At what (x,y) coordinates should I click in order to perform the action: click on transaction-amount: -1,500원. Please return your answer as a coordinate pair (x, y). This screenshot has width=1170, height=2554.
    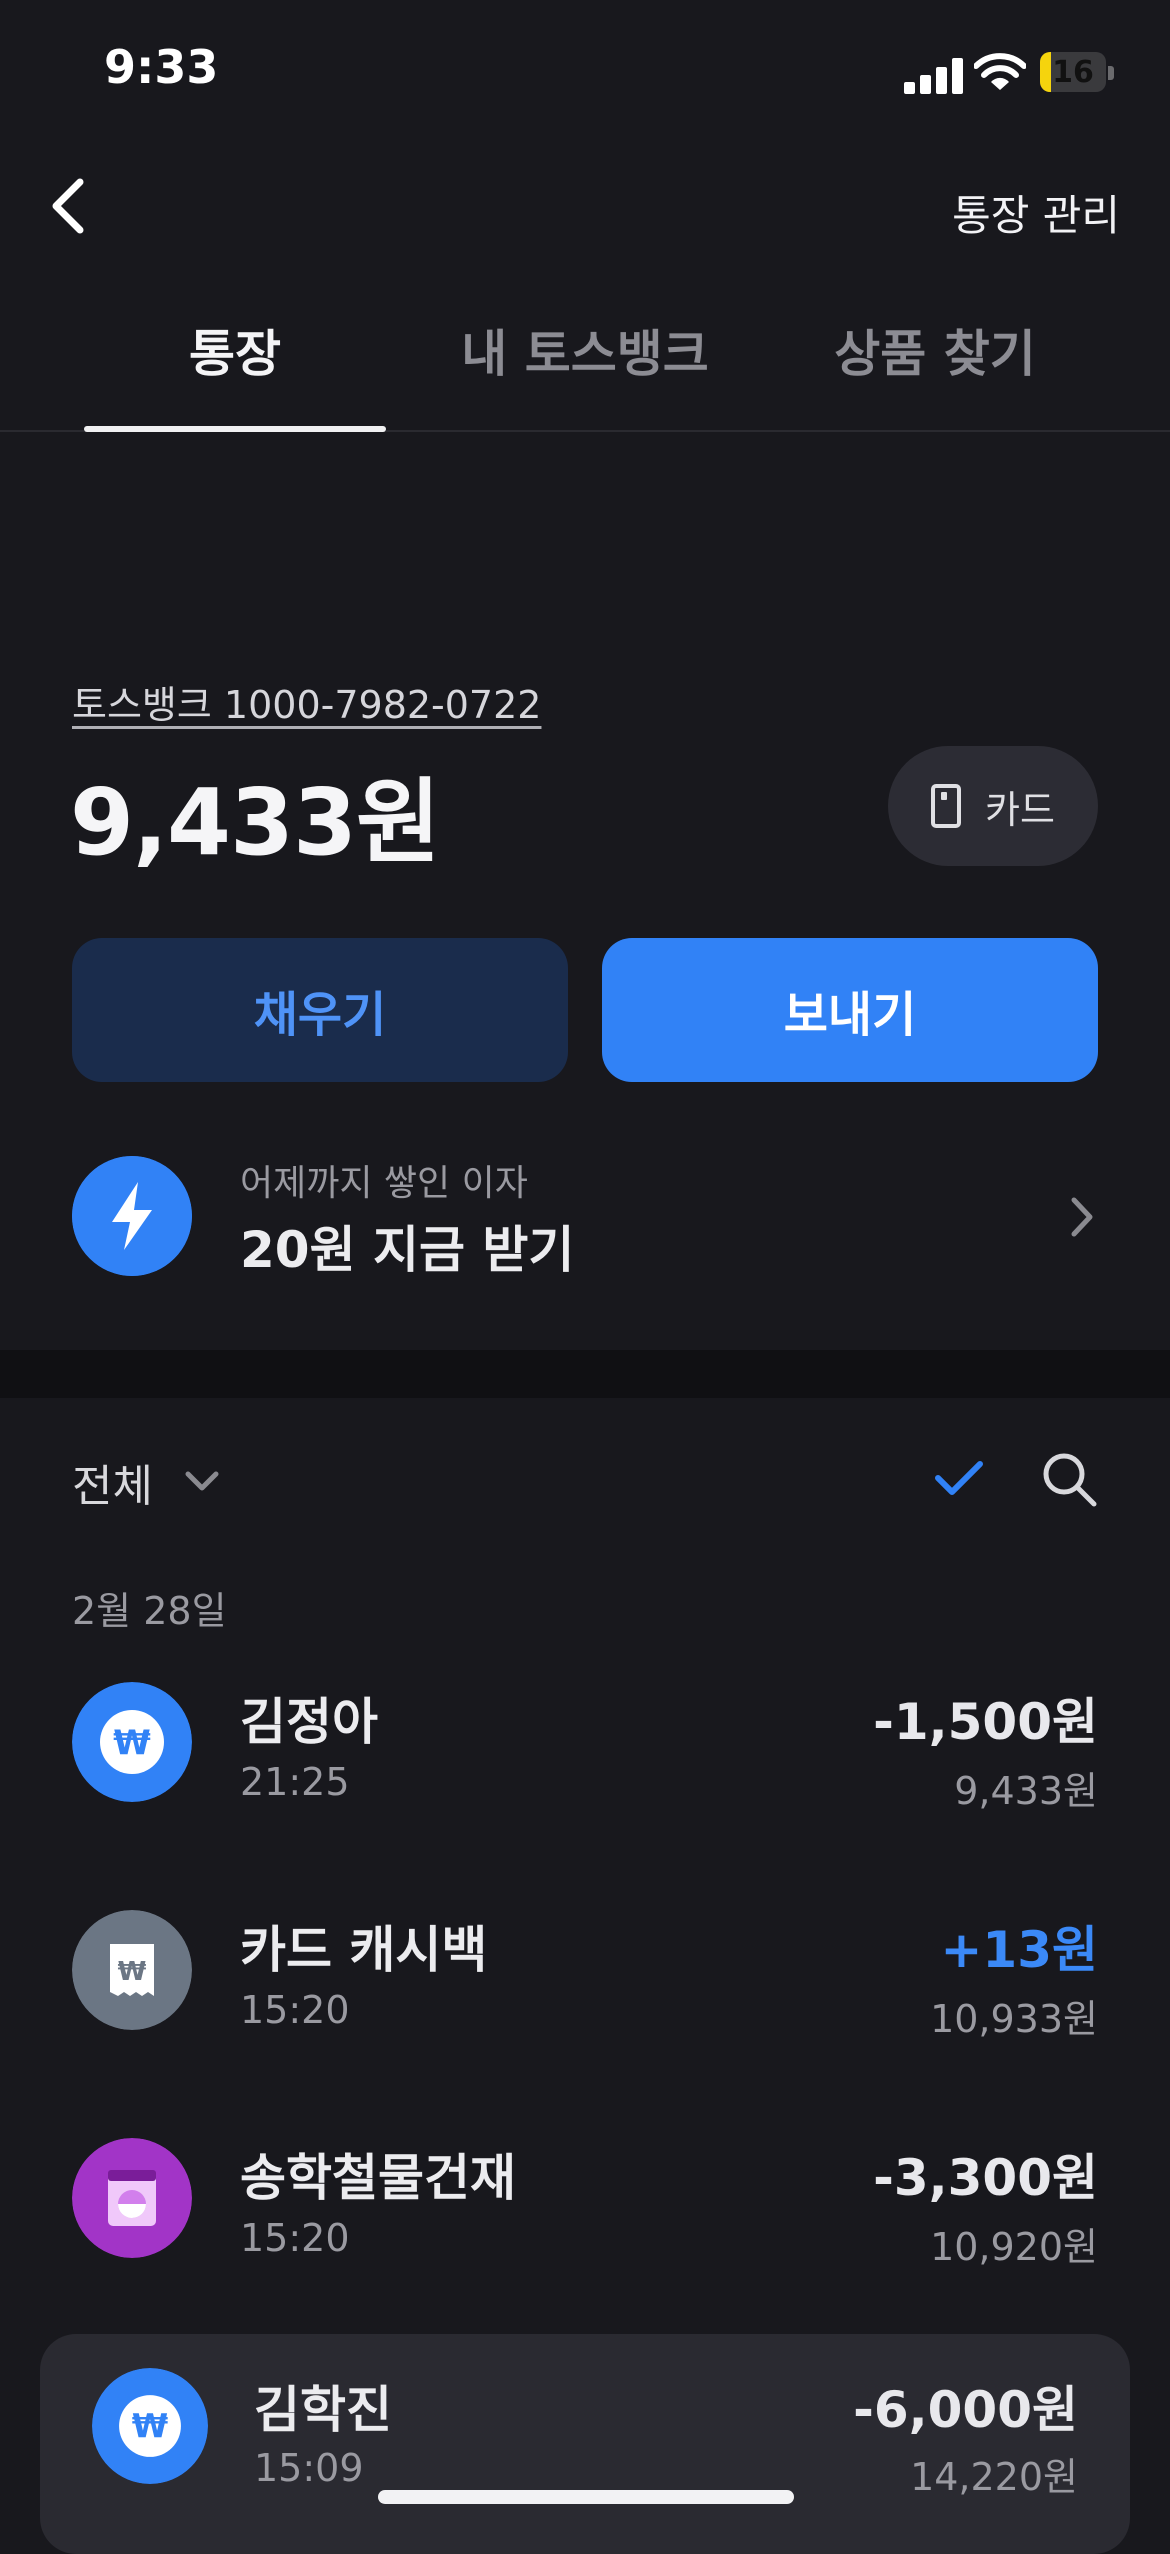
    Looking at the image, I should click on (985, 1722).